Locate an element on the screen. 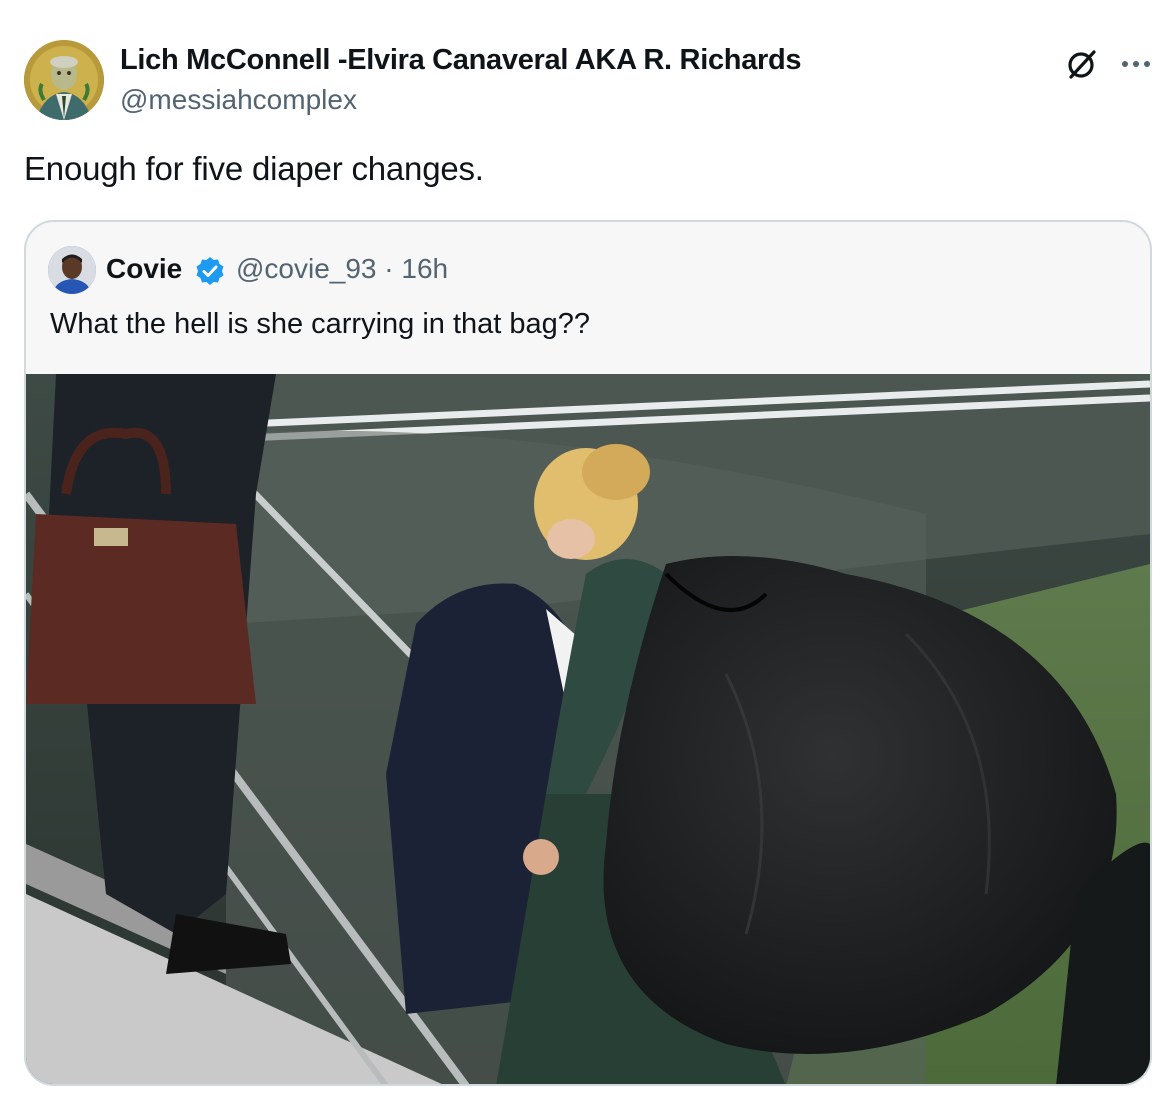 This screenshot has width=1168, height=1102. grok-icon is located at coordinates (1082, 64).